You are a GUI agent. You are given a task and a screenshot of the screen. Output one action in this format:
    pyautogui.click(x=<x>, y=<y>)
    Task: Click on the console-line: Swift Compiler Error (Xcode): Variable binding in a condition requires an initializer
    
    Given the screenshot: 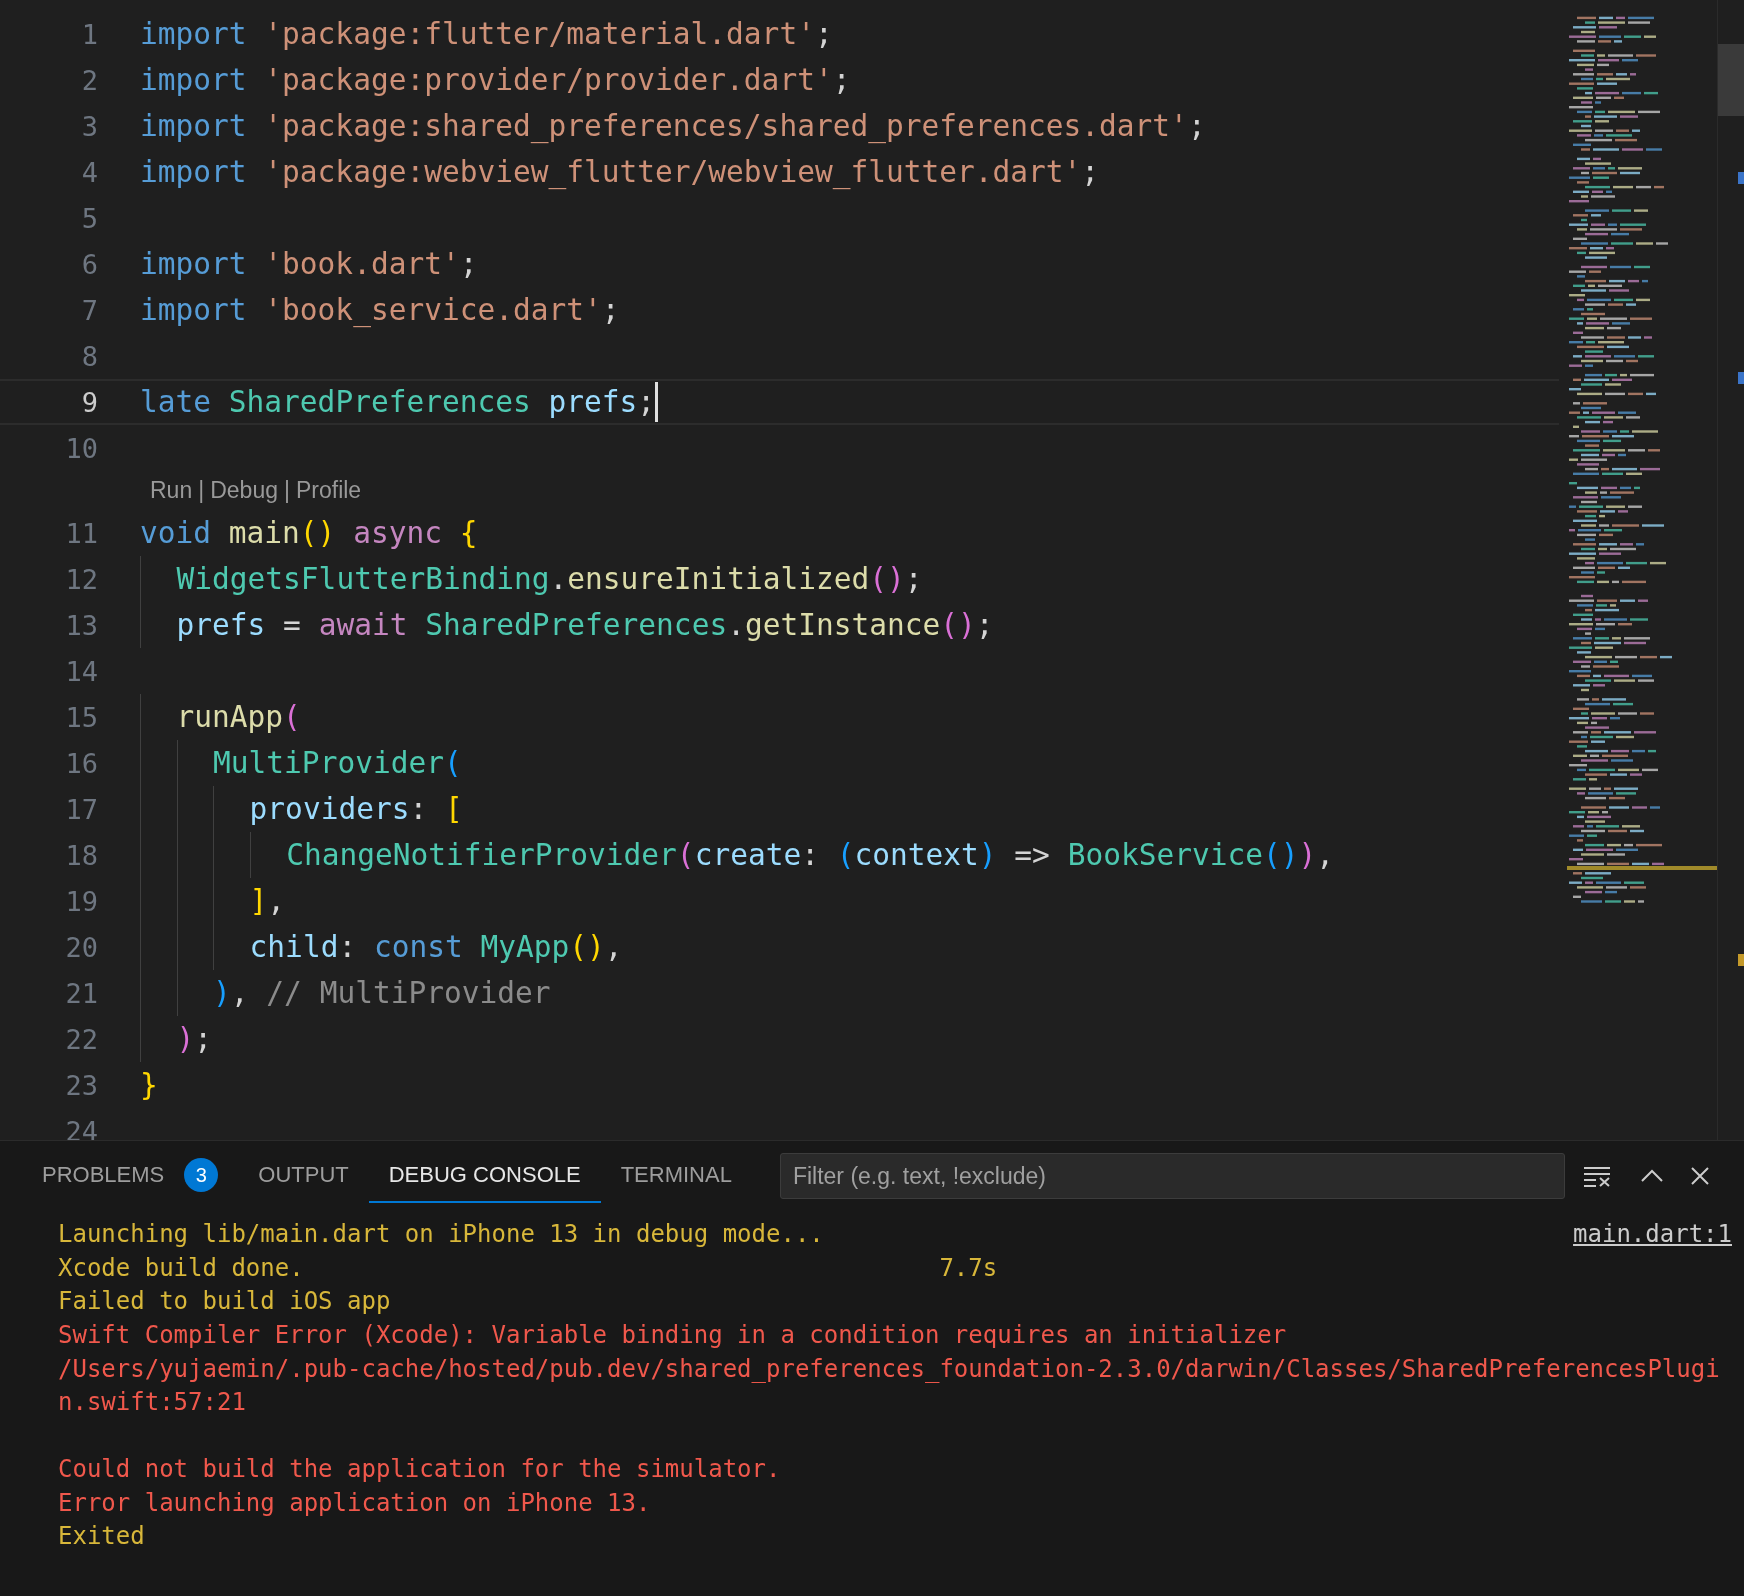 What is the action you would take?
    pyautogui.click(x=673, y=1334)
    